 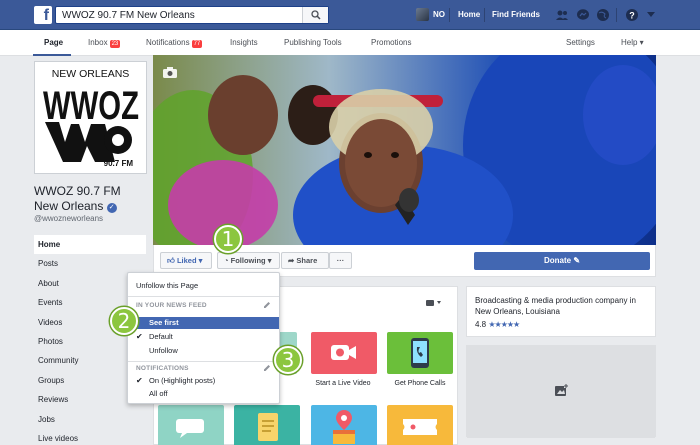 What do you see at coordinates (583, 15) in the screenshot?
I see `messages-icon` at bounding box center [583, 15].